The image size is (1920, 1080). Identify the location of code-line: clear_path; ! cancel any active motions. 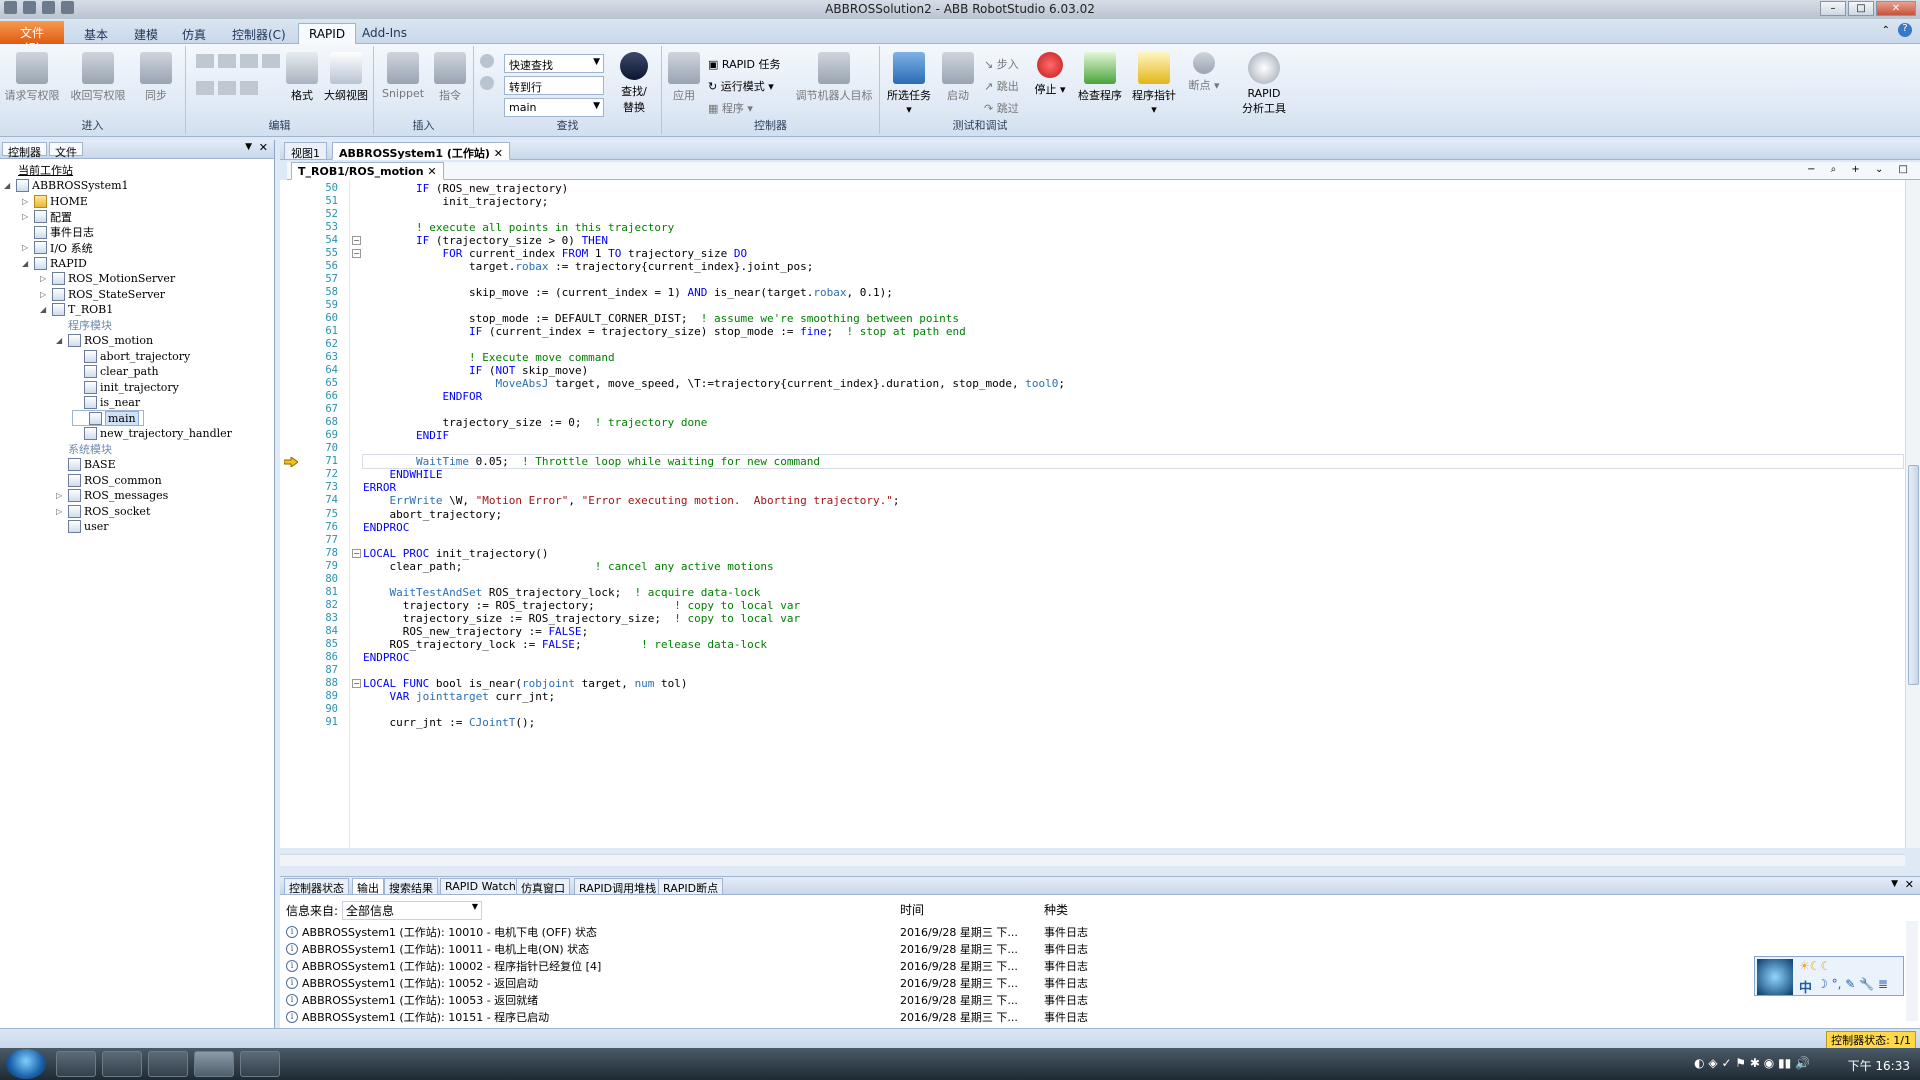
(568, 566).